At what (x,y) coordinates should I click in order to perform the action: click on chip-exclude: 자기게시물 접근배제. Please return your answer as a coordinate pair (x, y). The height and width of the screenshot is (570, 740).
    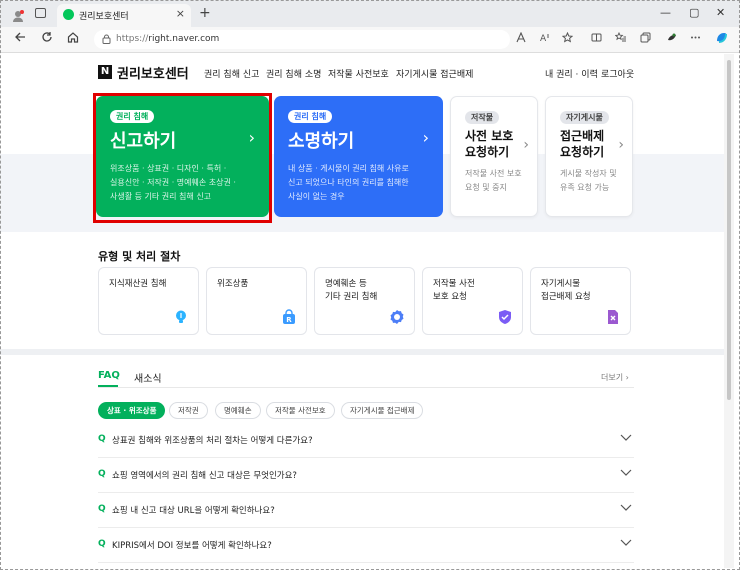
    Looking at the image, I should click on (382, 410).